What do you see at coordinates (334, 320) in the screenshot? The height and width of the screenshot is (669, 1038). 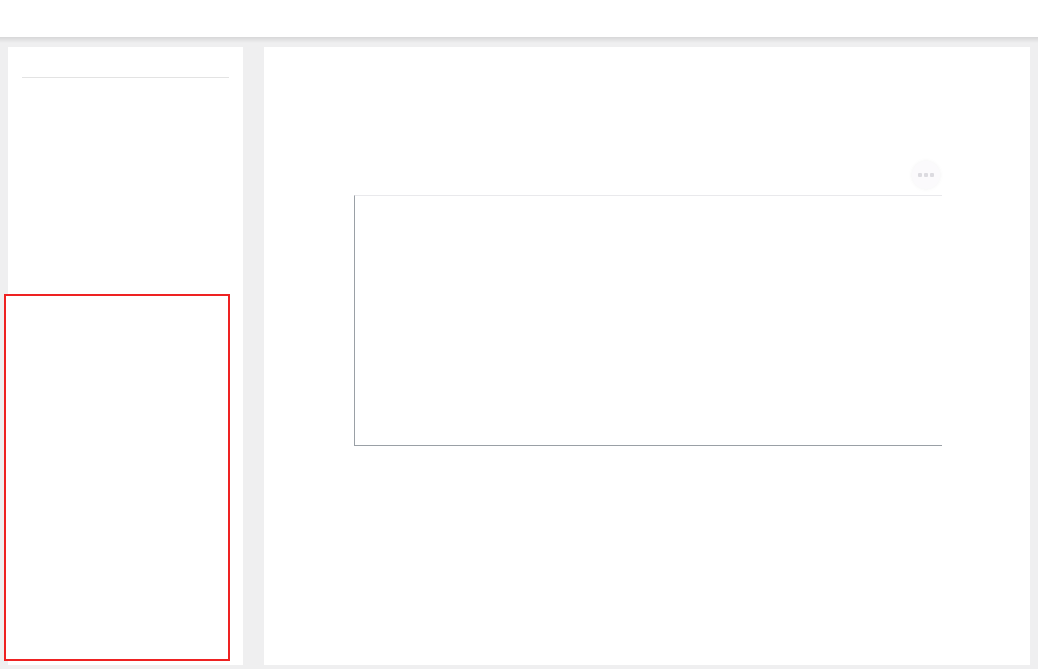 I see `chart-y-axis-ticks` at bounding box center [334, 320].